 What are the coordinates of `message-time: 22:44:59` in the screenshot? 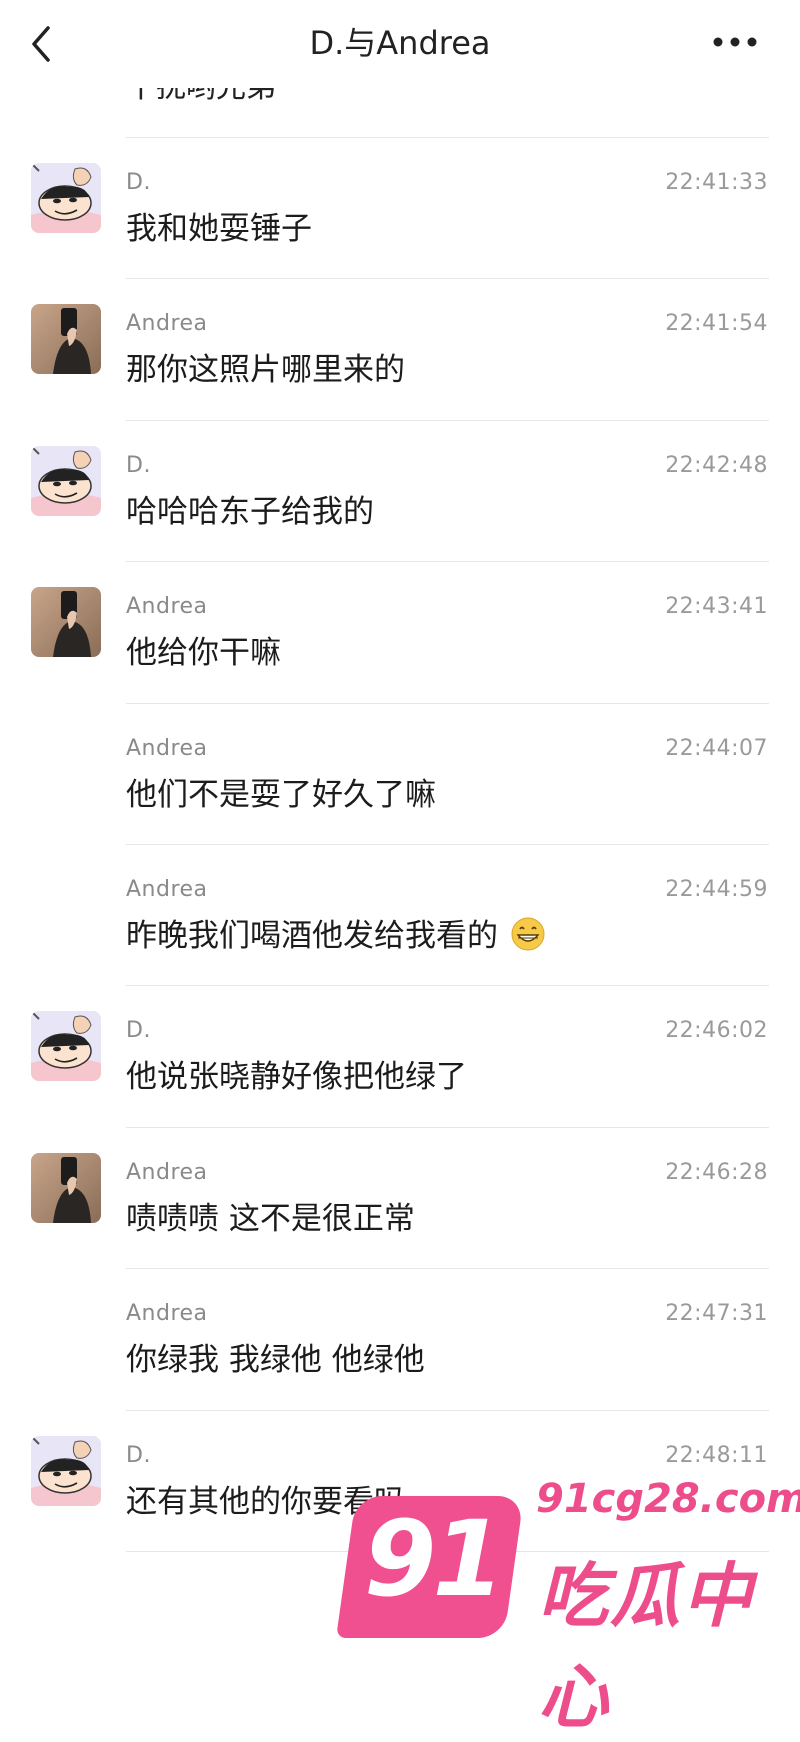 It's located at (716, 889).